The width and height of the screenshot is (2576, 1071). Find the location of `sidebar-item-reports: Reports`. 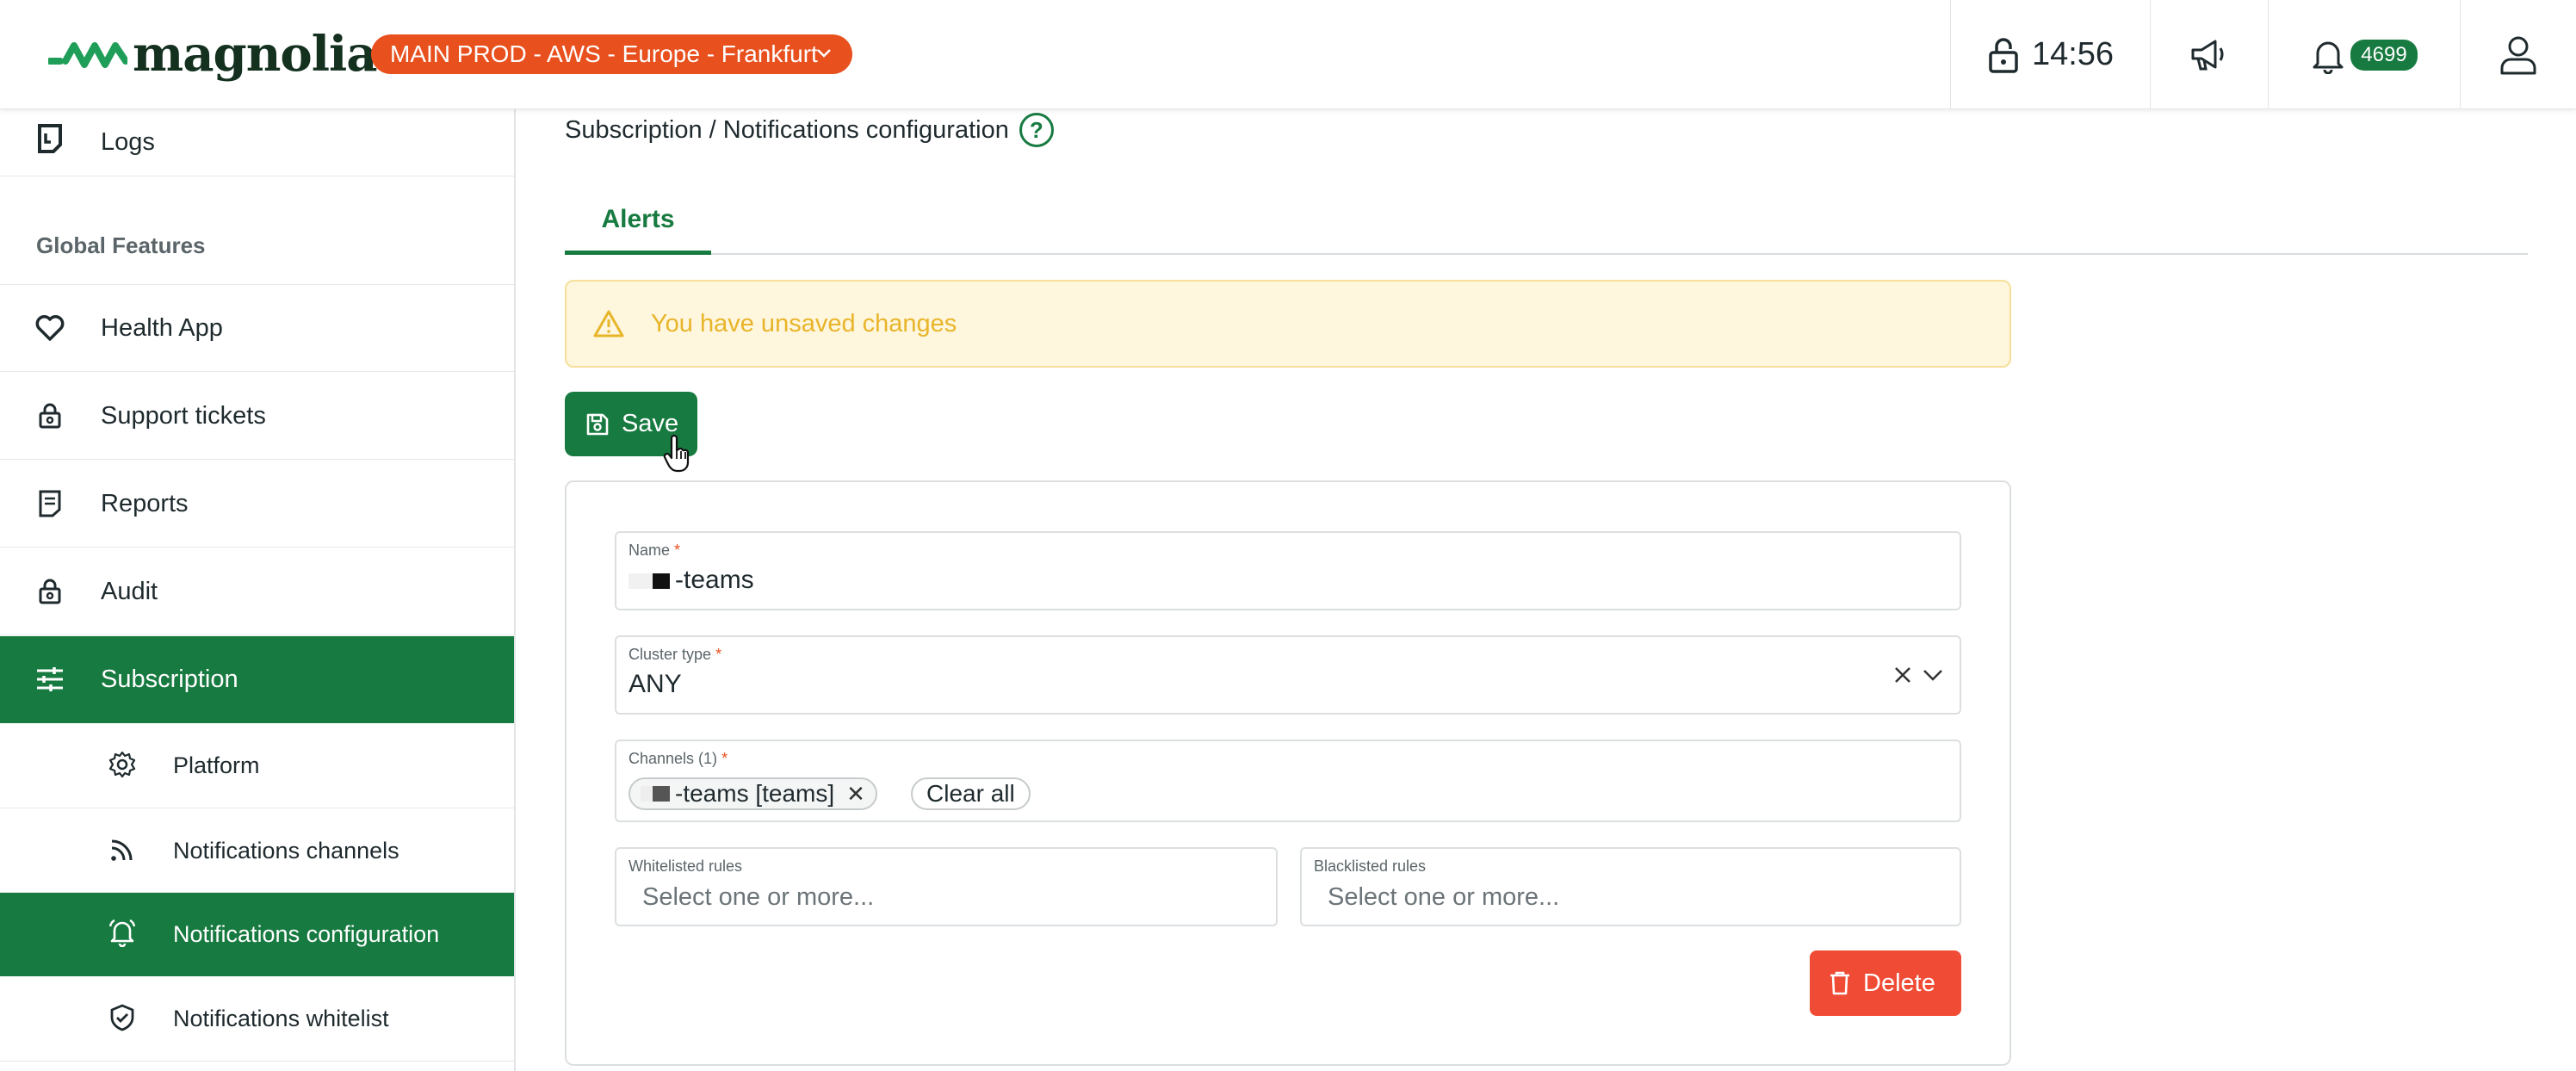

sidebar-item-reports: Reports is located at coordinates (257, 504).